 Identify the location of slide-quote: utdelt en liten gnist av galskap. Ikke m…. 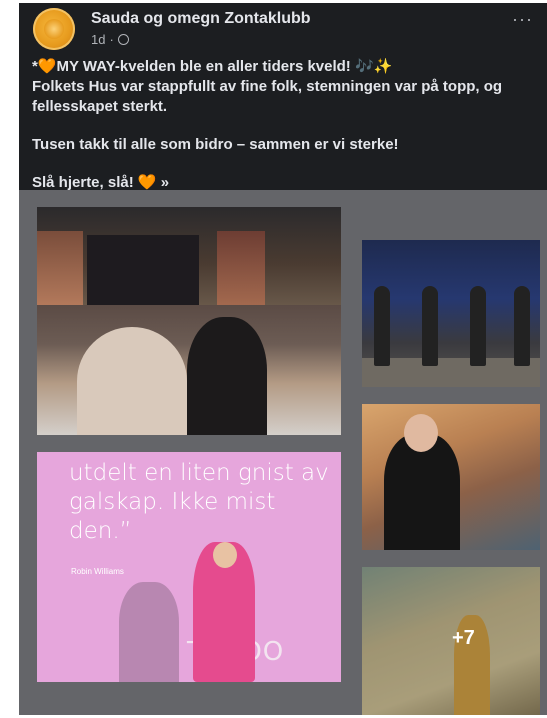
(199, 502).